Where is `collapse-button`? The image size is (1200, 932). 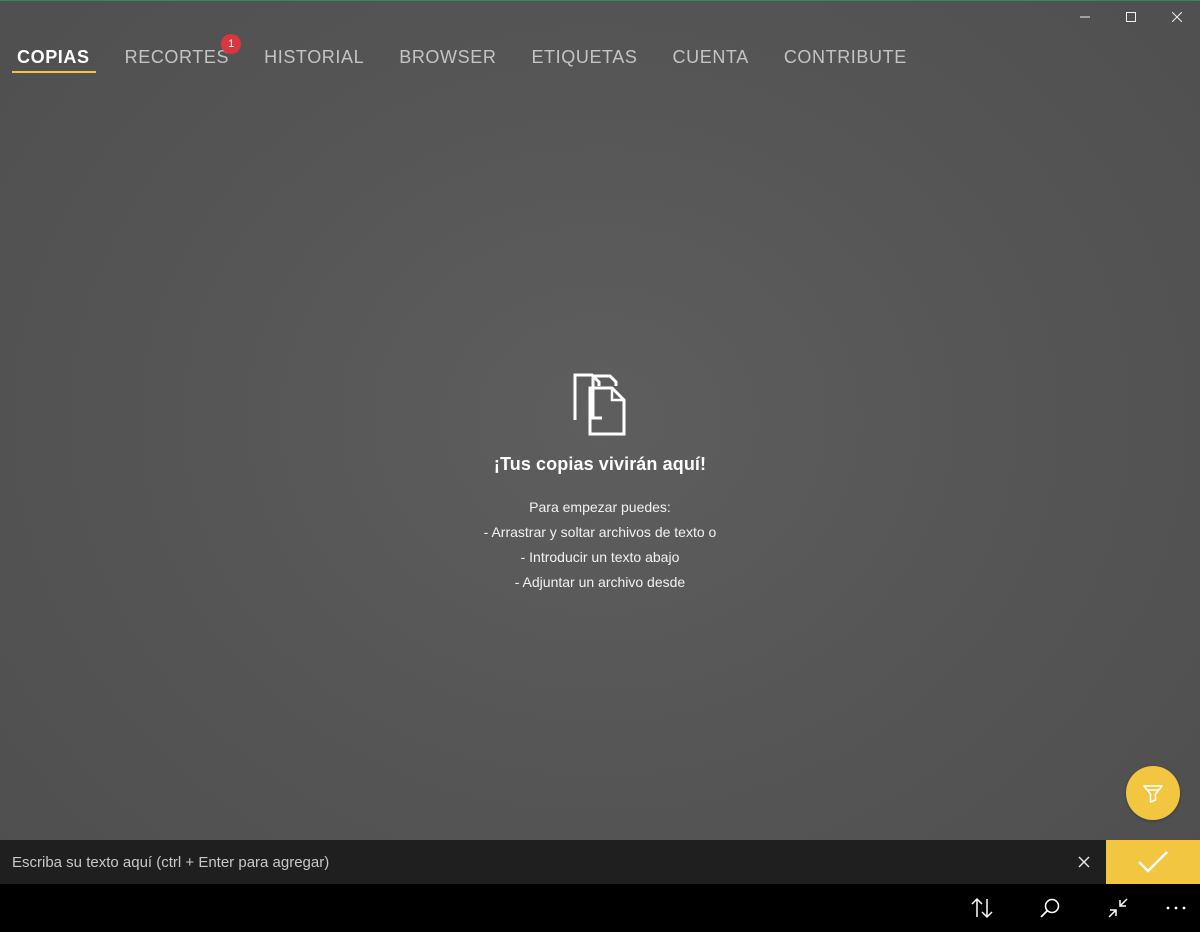 collapse-button is located at coordinates (1118, 908).